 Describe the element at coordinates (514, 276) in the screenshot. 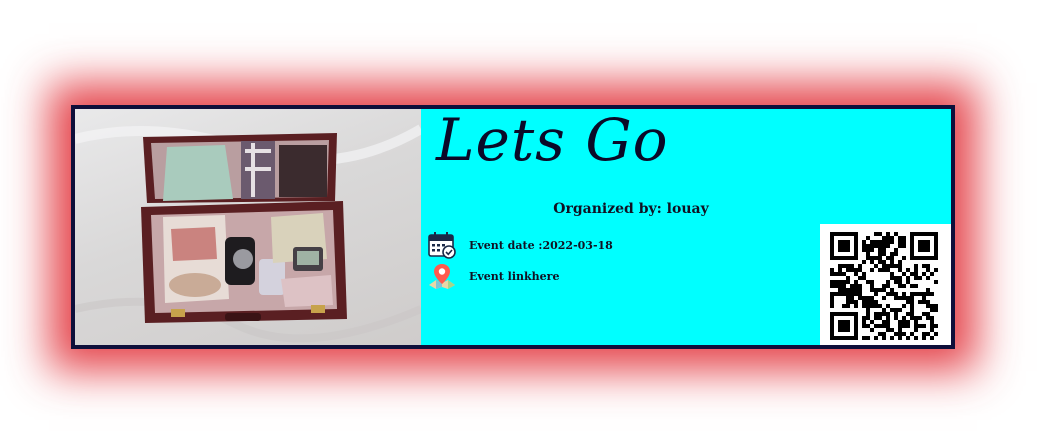

I see `event-link-text: Event linkhere` at that location.